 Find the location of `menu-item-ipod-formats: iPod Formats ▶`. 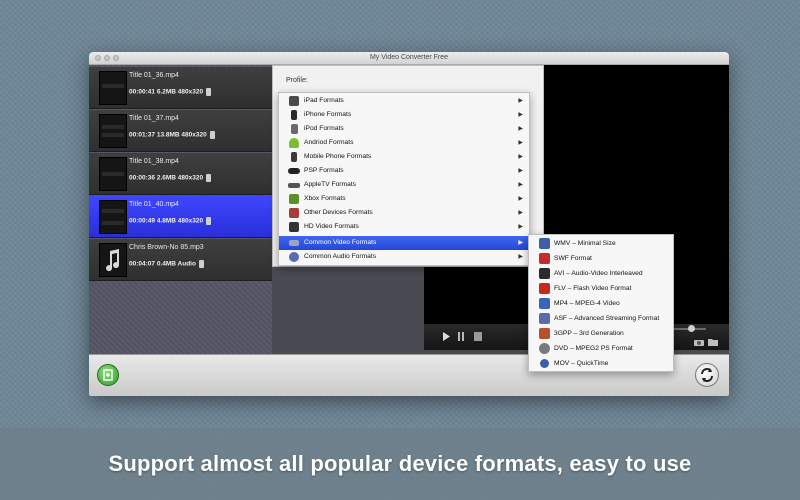

menu-item-ipod-formats: iPod Formats ▶ is located at coordinates (404, 129).